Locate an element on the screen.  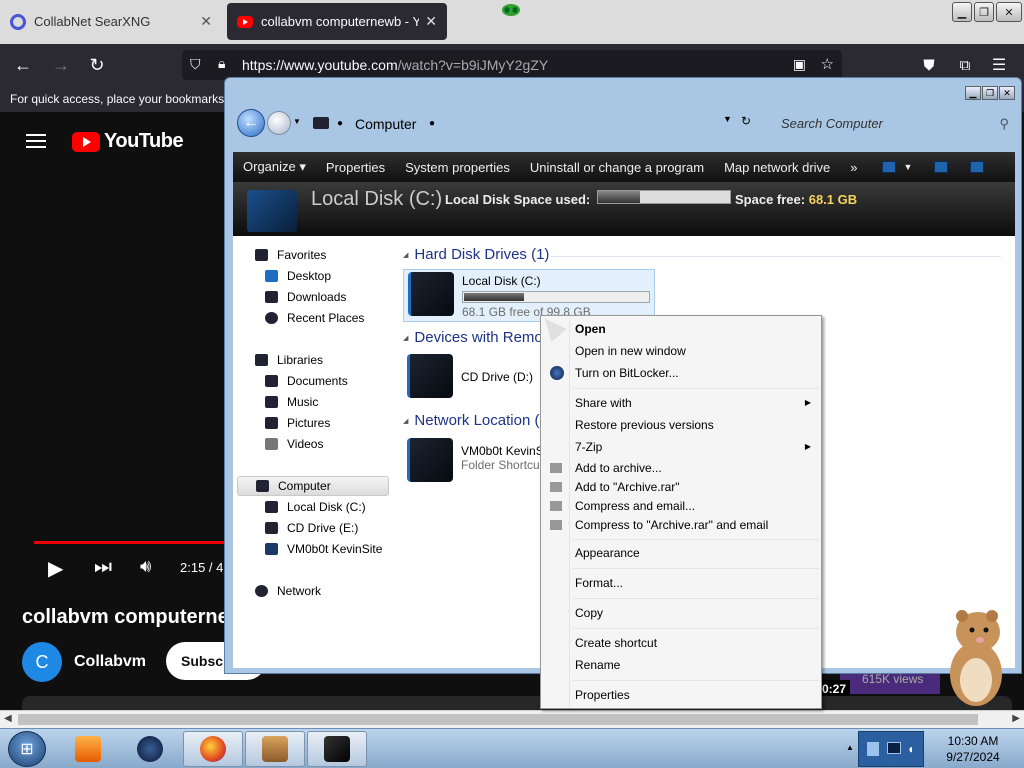
address-dropdown-icon: ▼ is located at coordinates (727, 119).